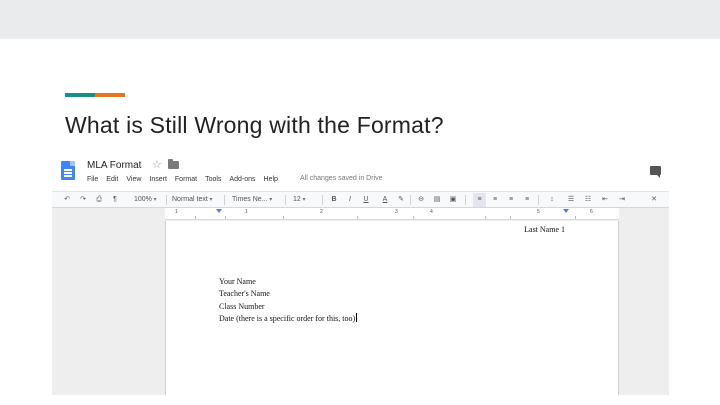 The width and height of the screenshot is (720, 405). I want to click on ruler-number: 3, so click(396, 212).